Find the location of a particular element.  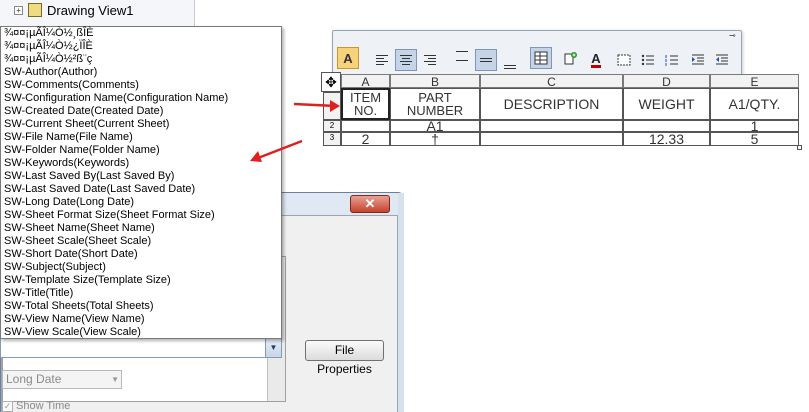

row-header: 1 is located at coordinates (332, 106).